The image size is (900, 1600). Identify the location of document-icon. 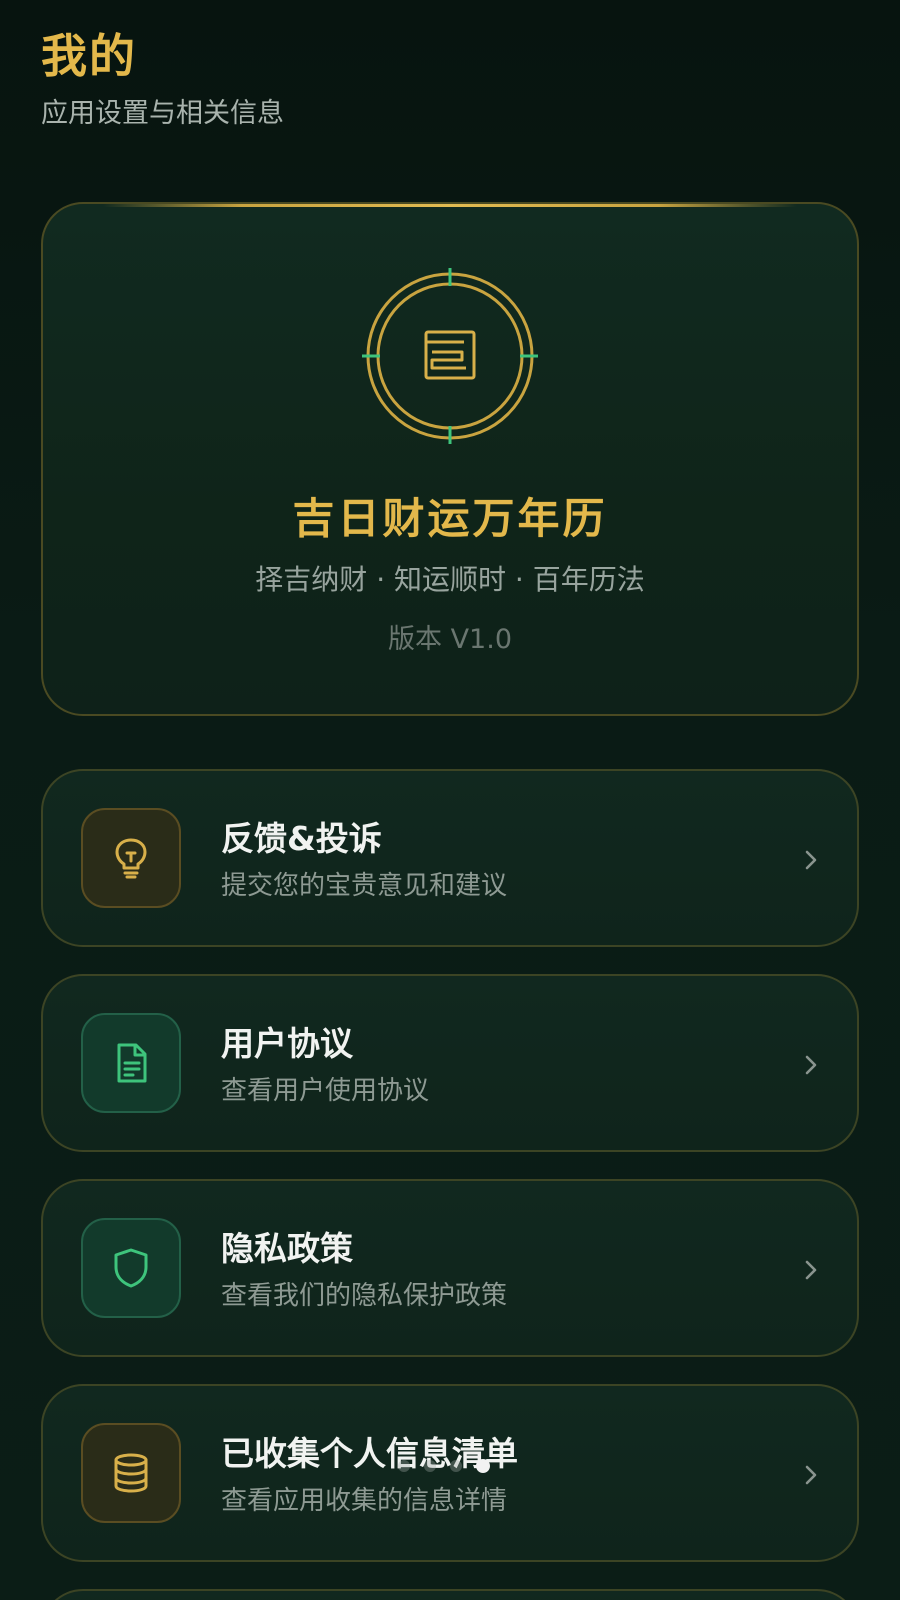
(132, 1063).